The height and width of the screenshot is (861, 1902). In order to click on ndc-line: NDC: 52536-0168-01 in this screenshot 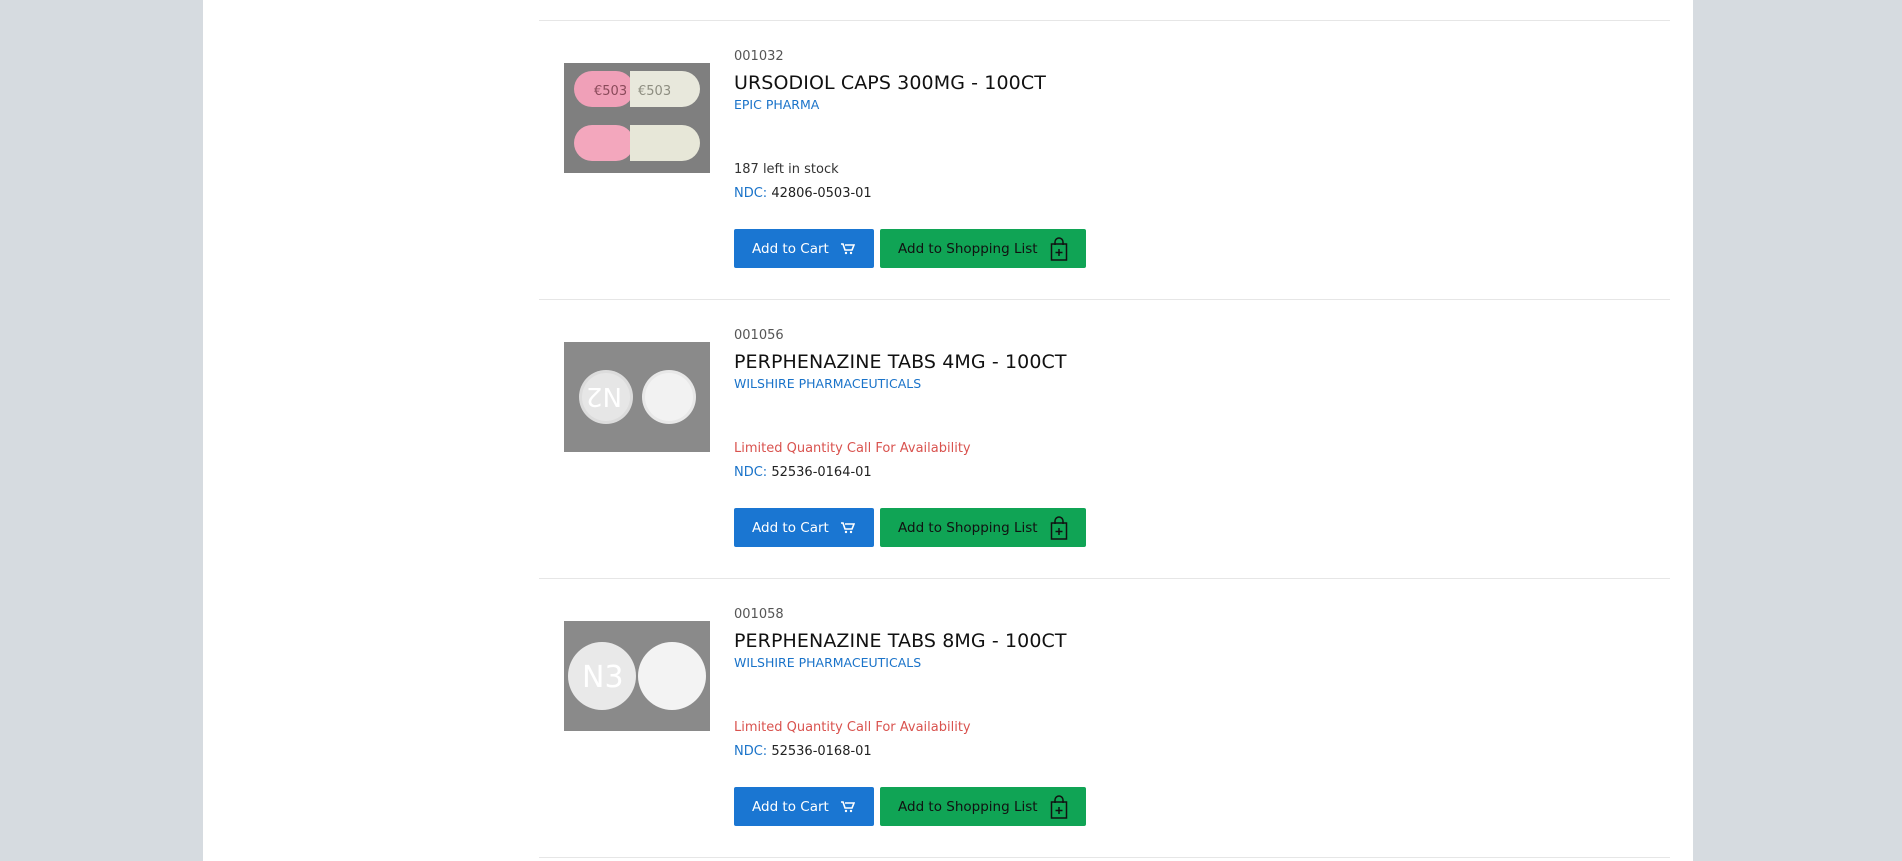, I will do `click(803, 751)`.